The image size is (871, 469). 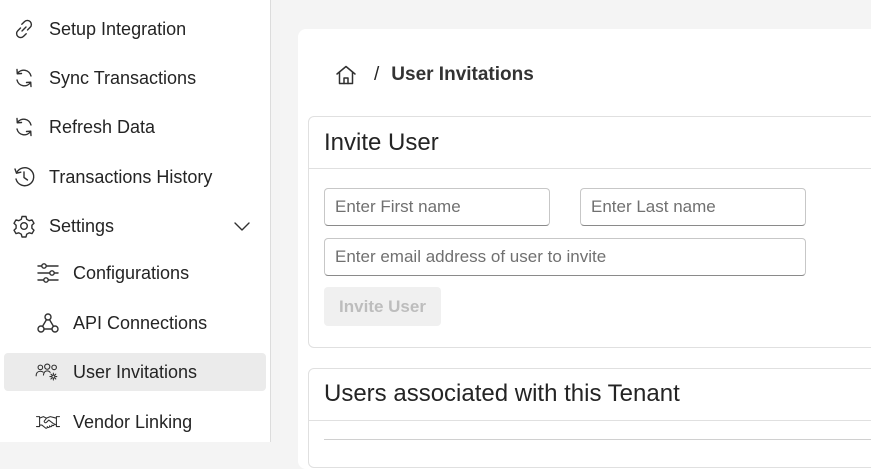 I want to click on history-icon, so click(x=24, y=177).